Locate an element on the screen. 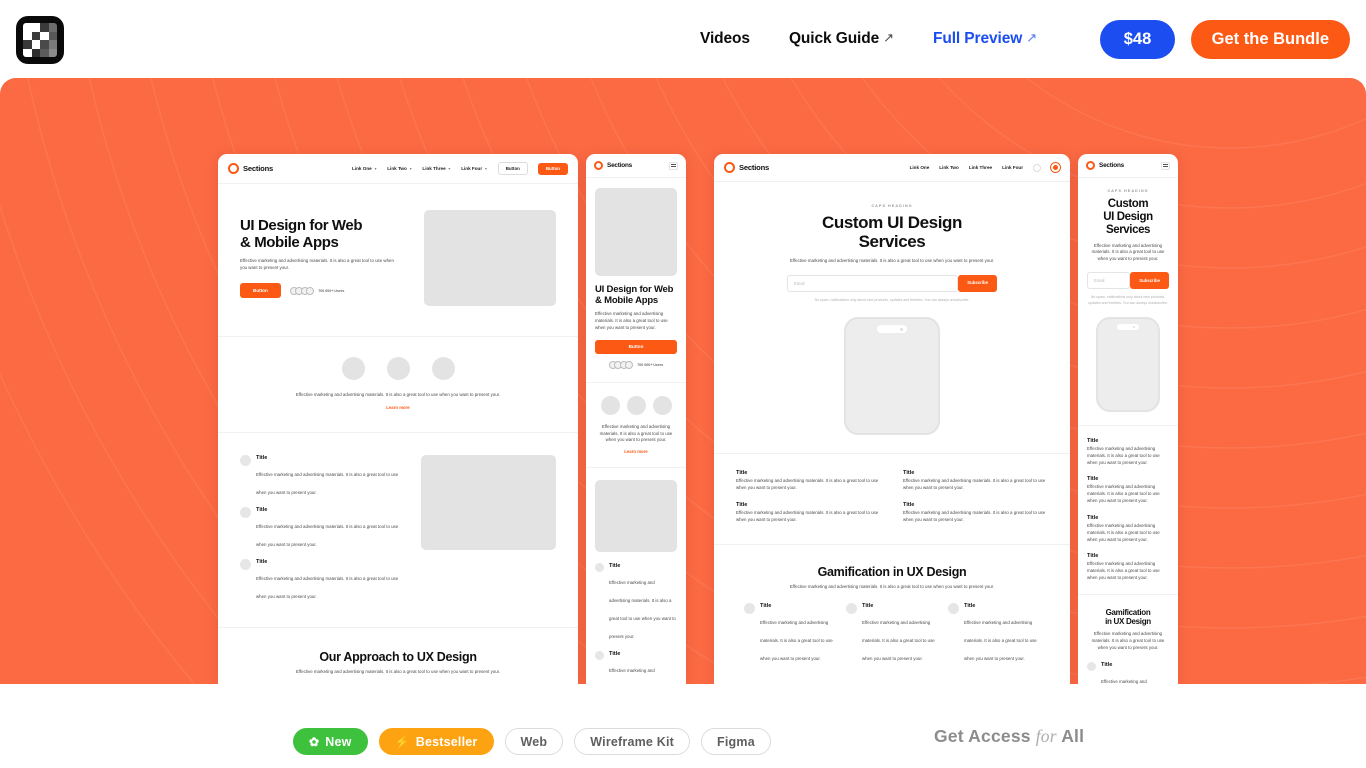 The height and width of the screenshot is (768, 1366). mockup-nav-link-1: Link One is located at coordinates (920, 167).